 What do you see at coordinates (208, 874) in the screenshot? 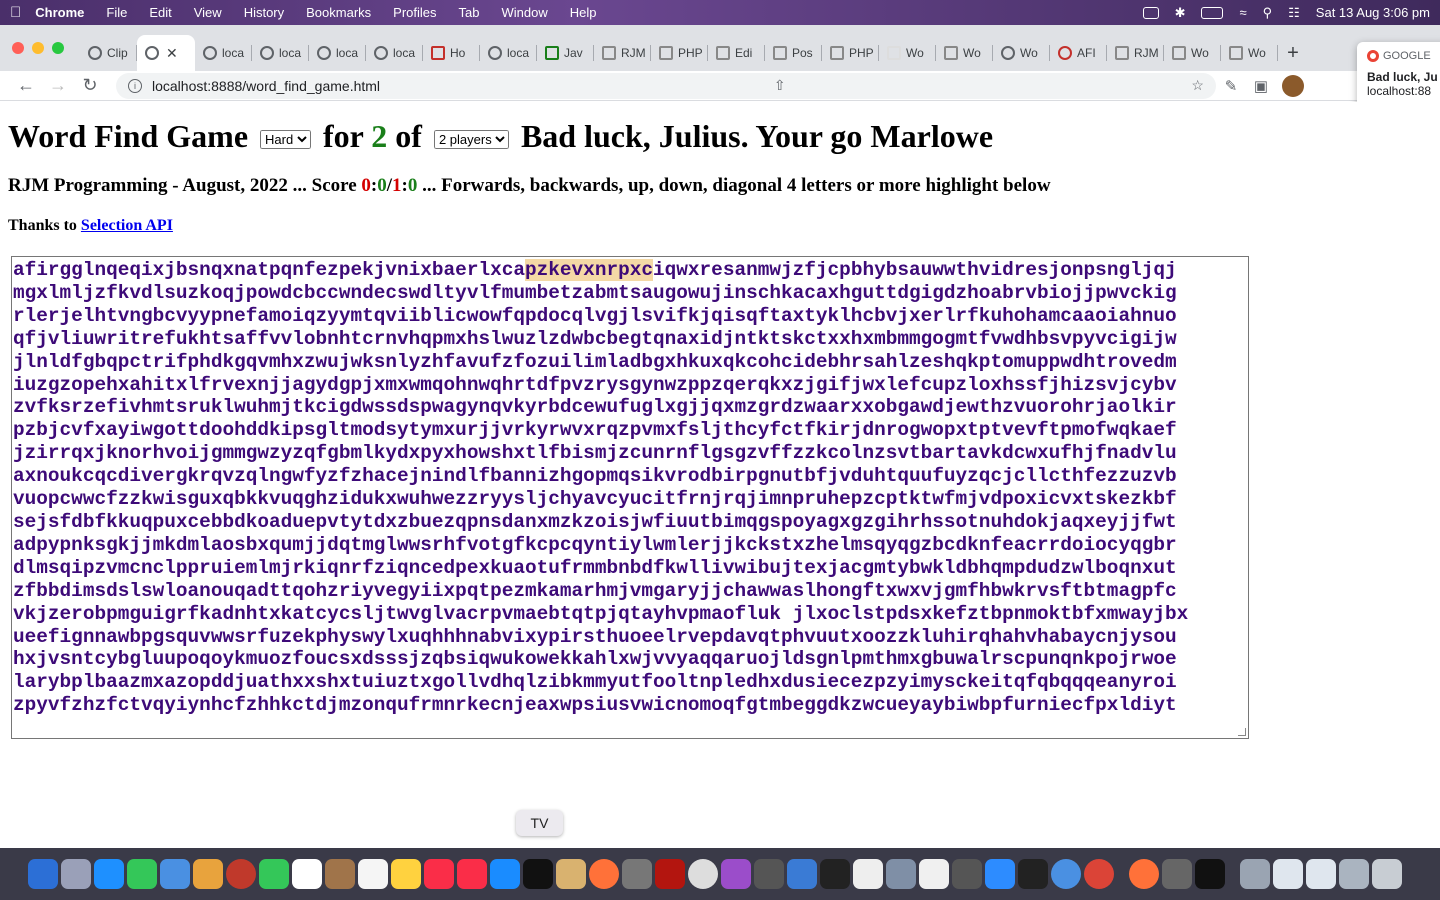
I see `photos-icon` at bounding box center [208, 874].